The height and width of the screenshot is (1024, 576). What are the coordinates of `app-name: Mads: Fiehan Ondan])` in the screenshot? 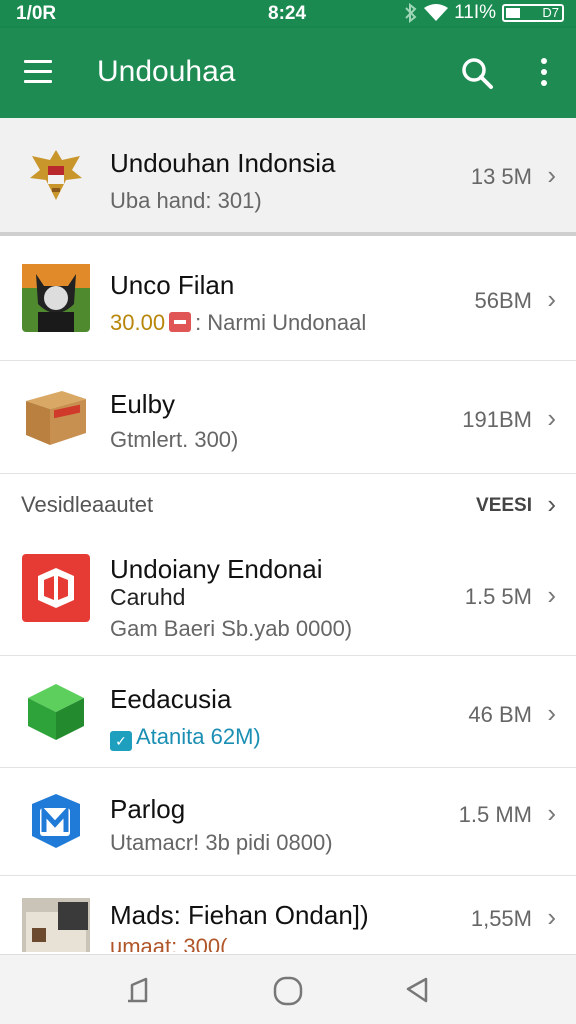 It's located at (239, 915).